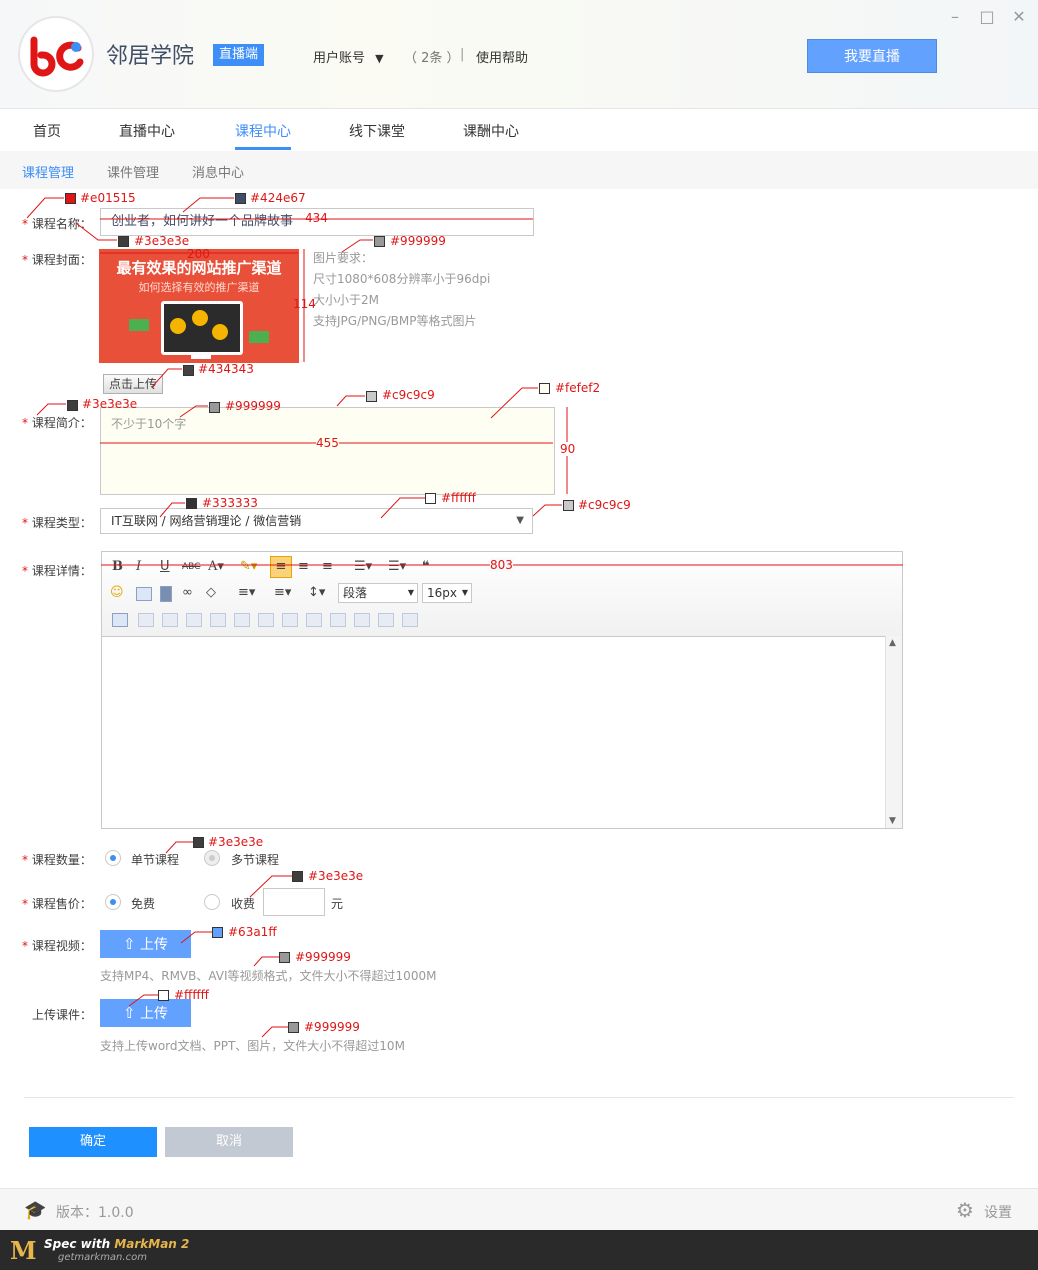 The width and height of the screenshot is (1038, 1270). What do you see at coordinates (426, 567) in the screenshot?
I see `blockquote-icon: ❝` at bounding box center [426, 567].